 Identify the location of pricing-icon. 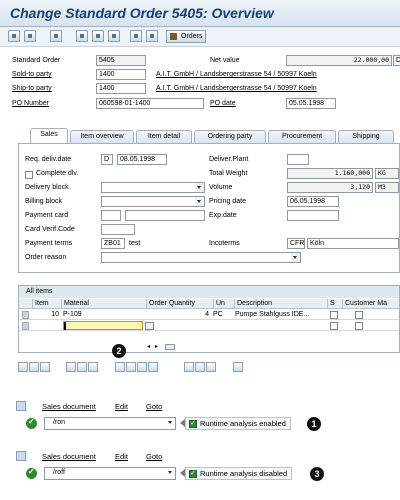
(98, 36).